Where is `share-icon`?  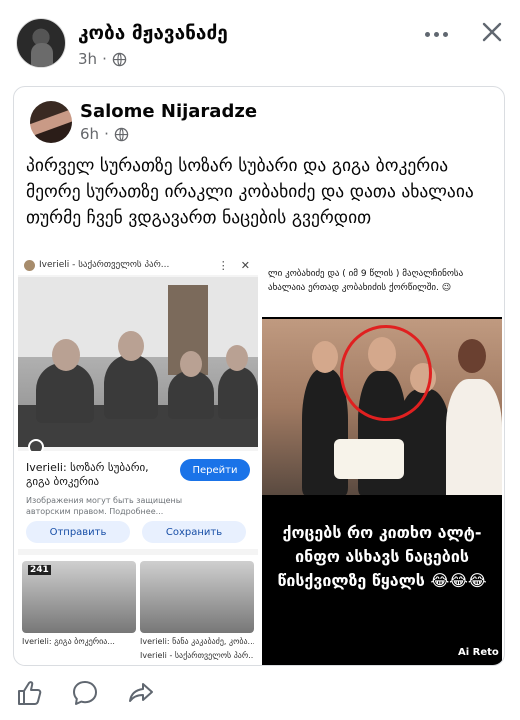 share-icon is located at coordinates (141, 693).